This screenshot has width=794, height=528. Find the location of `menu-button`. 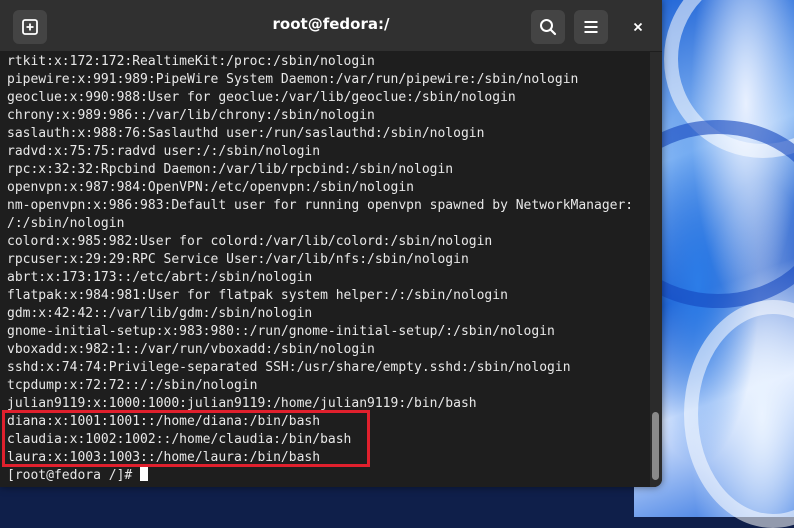

menu-button is located at coordinates (591, 27).